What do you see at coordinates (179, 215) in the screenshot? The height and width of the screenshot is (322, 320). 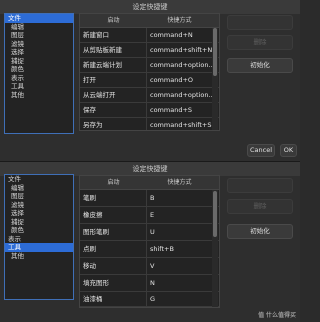 I see `row-shortcut: E` at bounding box center [179, 215].